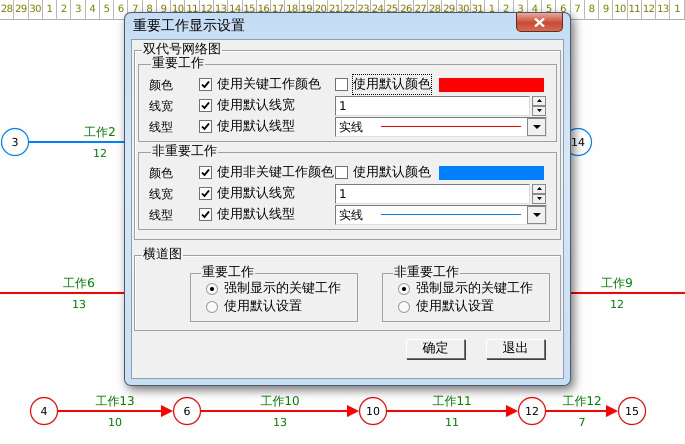  What do you see at coordinates (100, 132) in the screenshot?
I see `activity-name: 工作2` at bounding box center [100, 132].